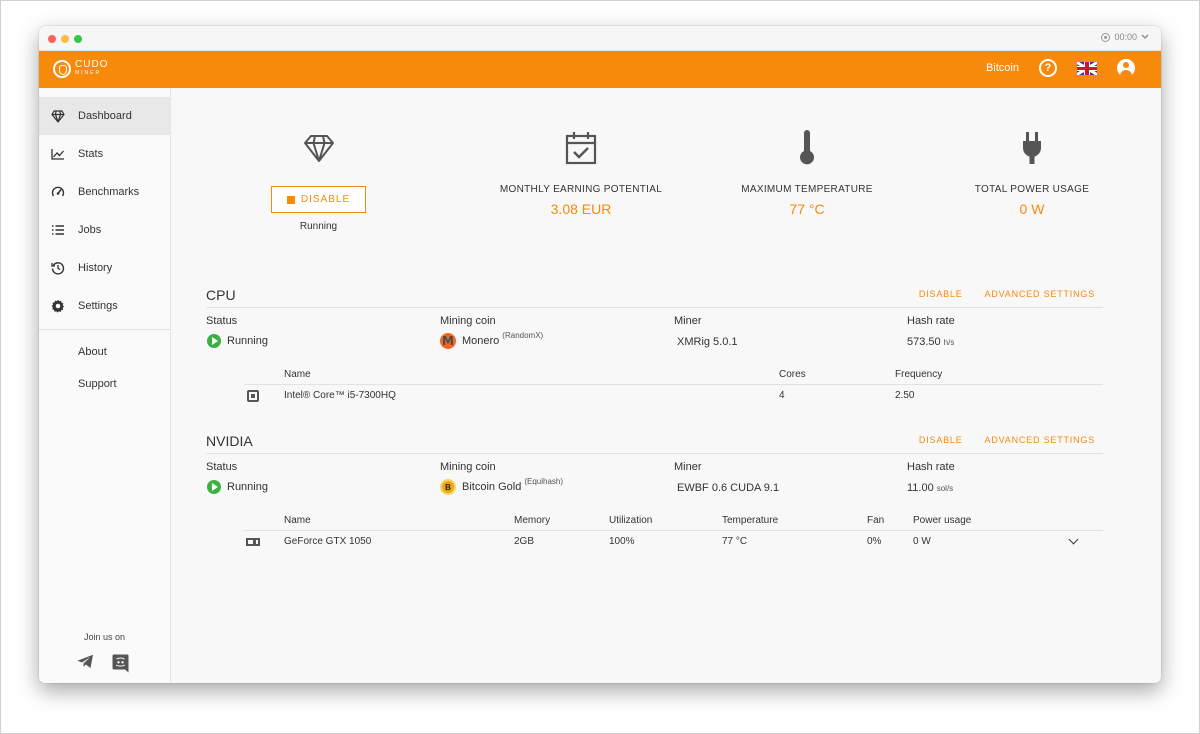 Image resolution: width=1200 pixels, height=734 pixels. Describe the element at coordinates (1040, 294) in the screenshot. I see `cpu-advanced-settings-button: ADVANCED SETTINGS` at that location.